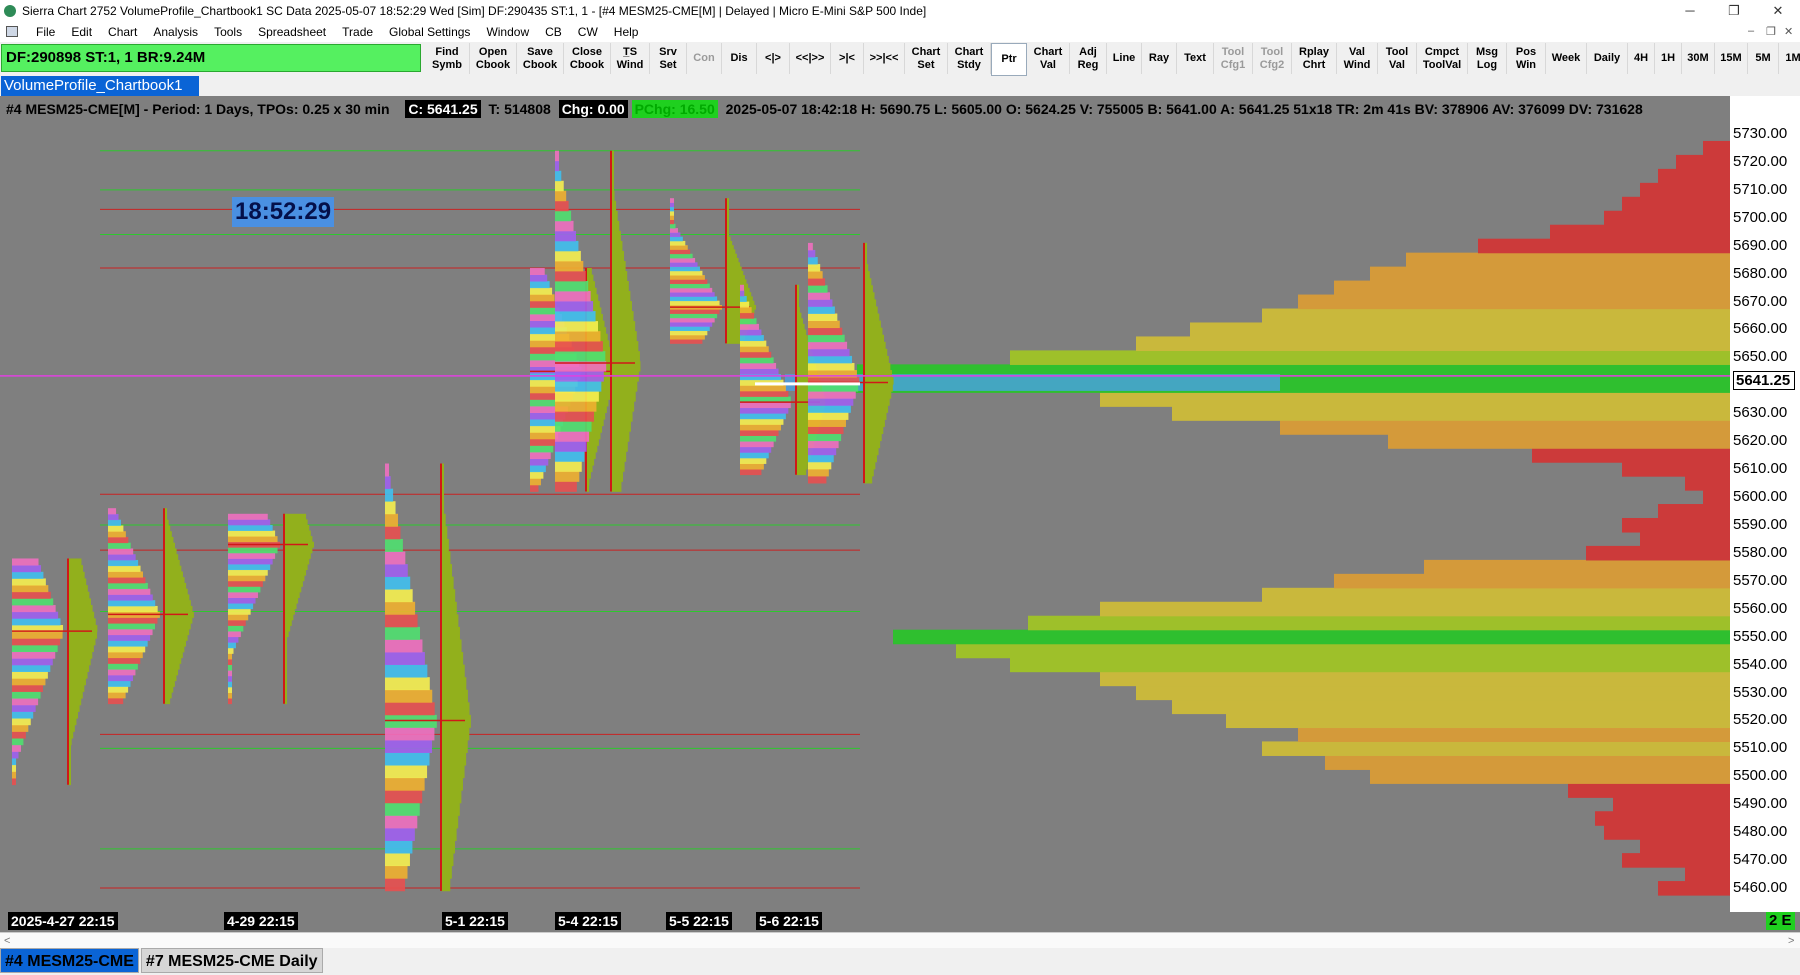 This screenshot has height=975, width=1800. What do you see at coordinates (1566, 58) in the screenshot?
I see `toolbar-button-week: Week` at bounding box center [1566, 58].